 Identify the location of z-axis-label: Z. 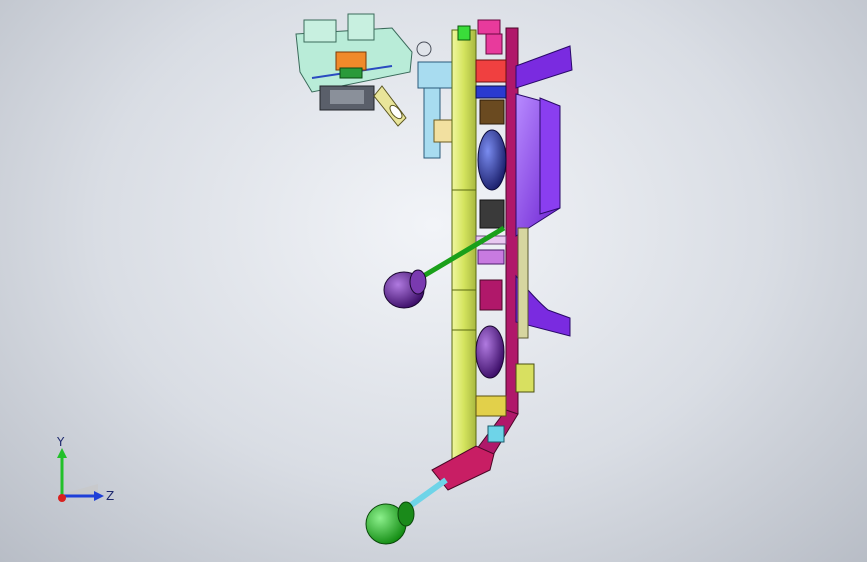
(110, 496).